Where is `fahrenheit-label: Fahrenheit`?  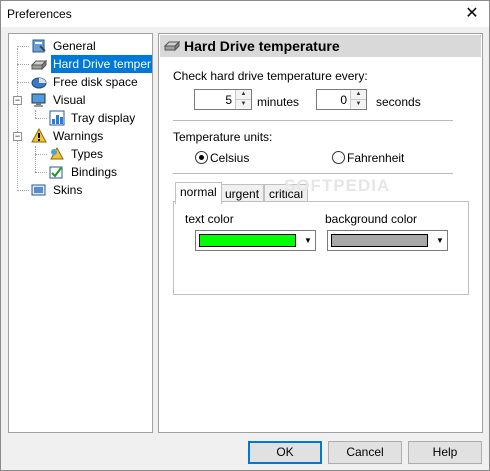 fahrenheit-label: Fahrenheit is located at coordinates (375, 158).